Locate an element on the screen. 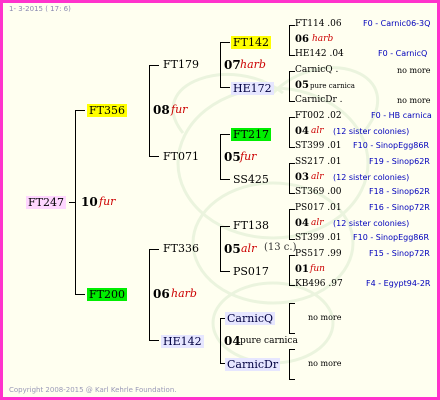  gen2-queen-race: harb is located at coordinates (253, 64).